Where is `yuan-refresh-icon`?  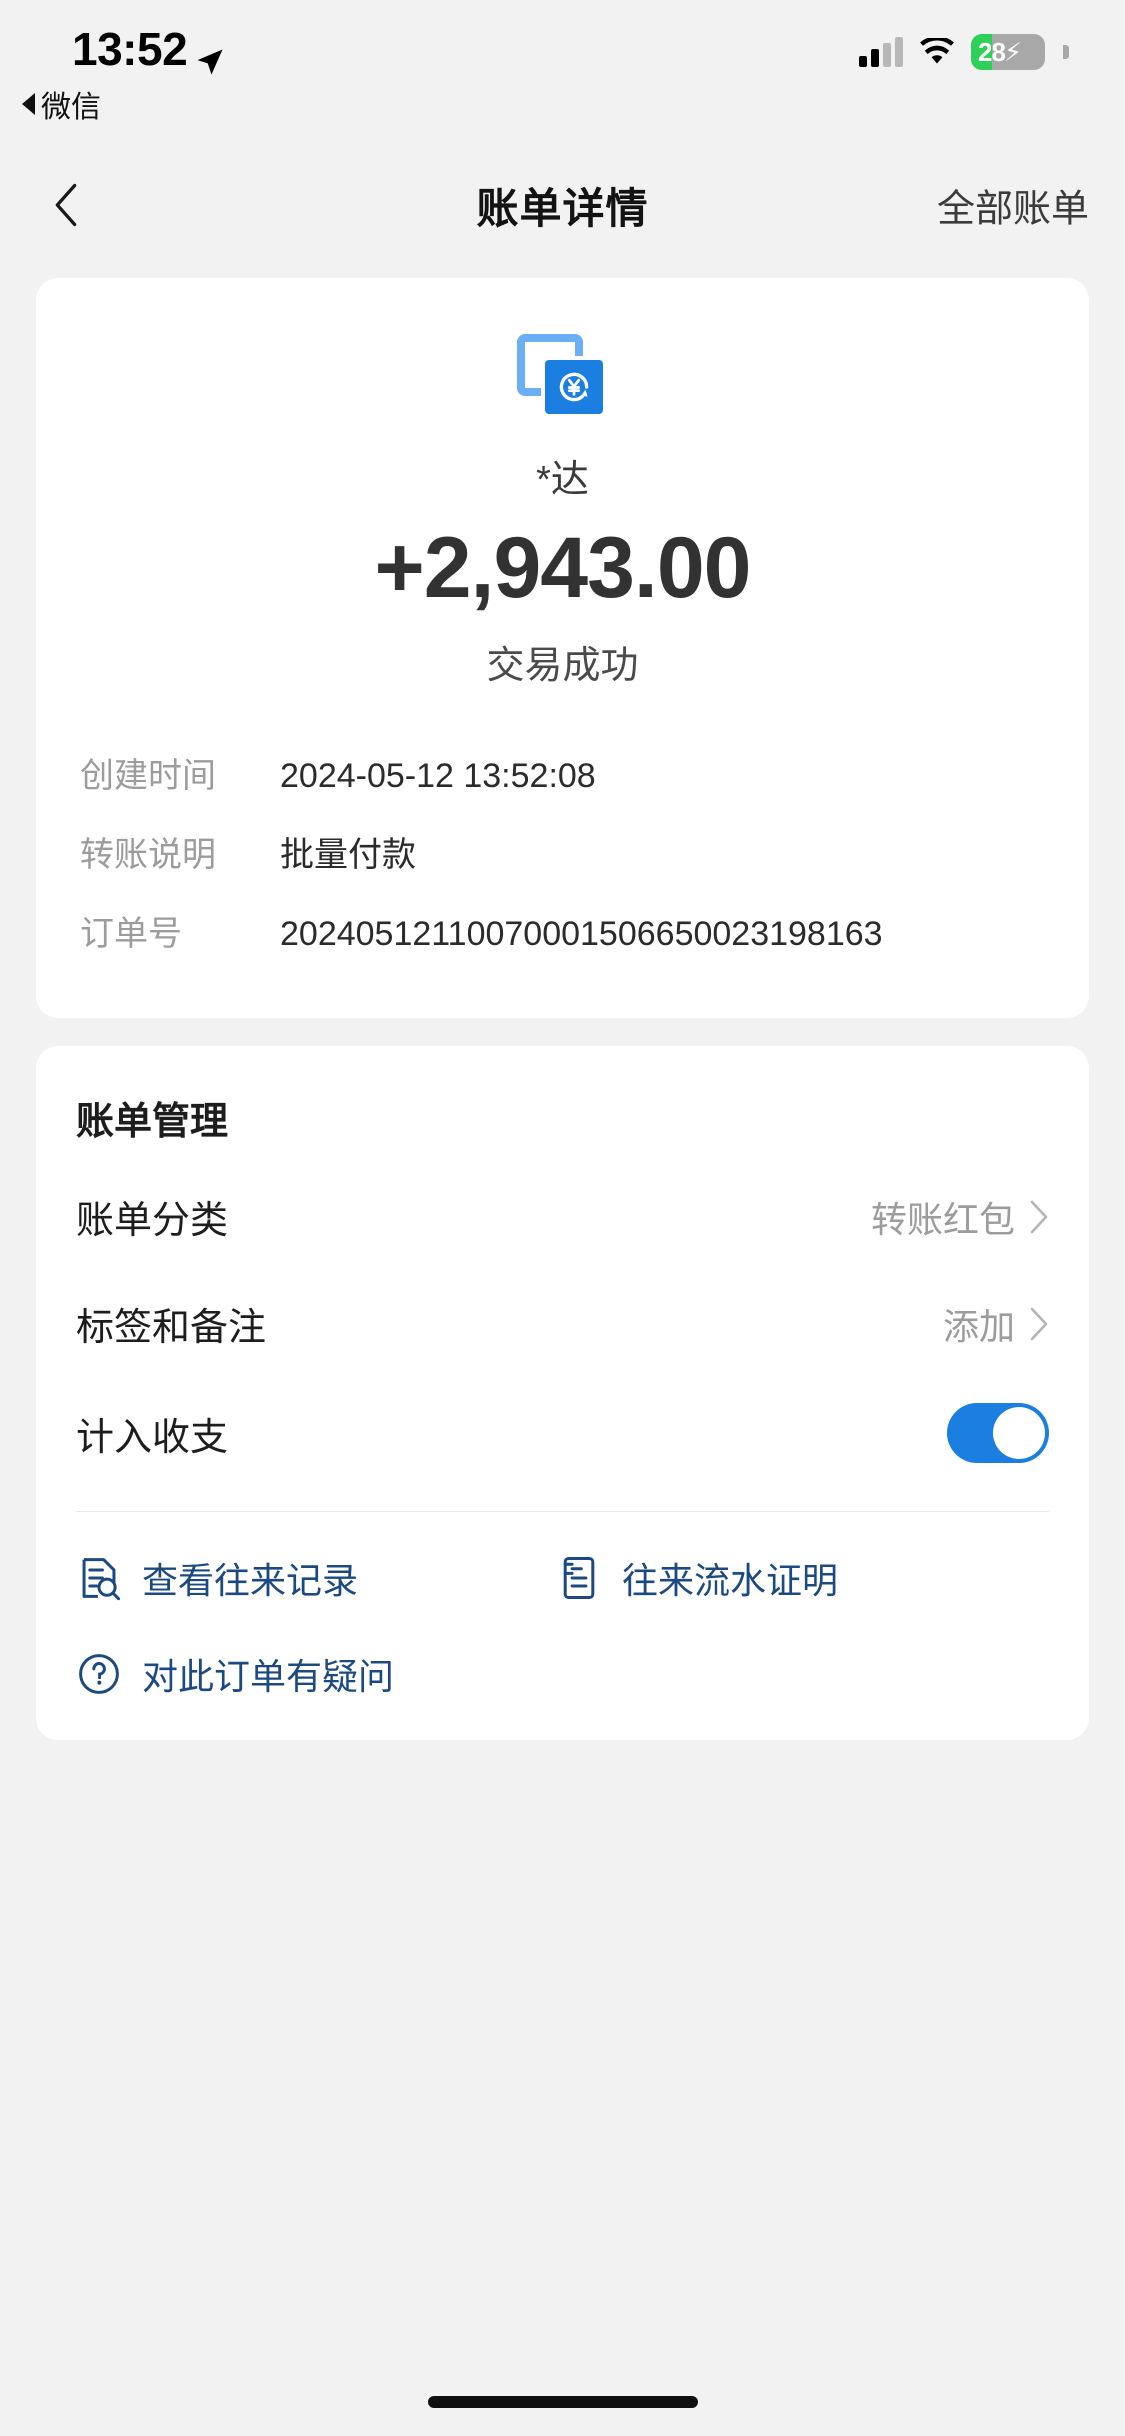
yuan-refresh-icon is located at coordinates (573, 387).